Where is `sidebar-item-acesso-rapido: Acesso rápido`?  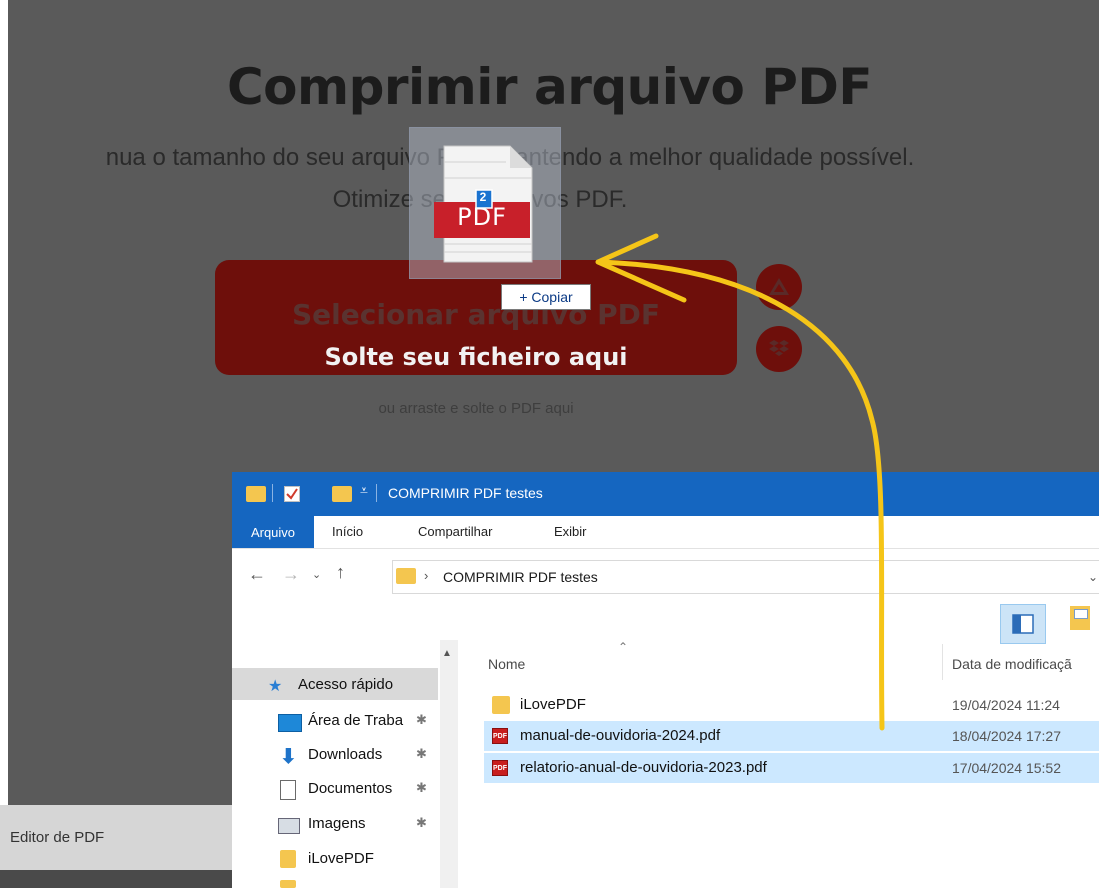
sidebar-item-acesso-rapido: Acesso rápido is located at coordinates (345, 684).